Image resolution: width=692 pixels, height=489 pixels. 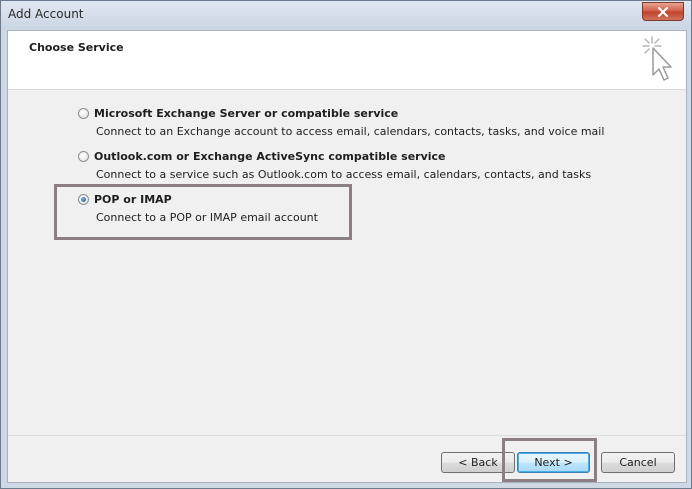 I want to click on outlook-com-radio, so click(x=83, y=156).